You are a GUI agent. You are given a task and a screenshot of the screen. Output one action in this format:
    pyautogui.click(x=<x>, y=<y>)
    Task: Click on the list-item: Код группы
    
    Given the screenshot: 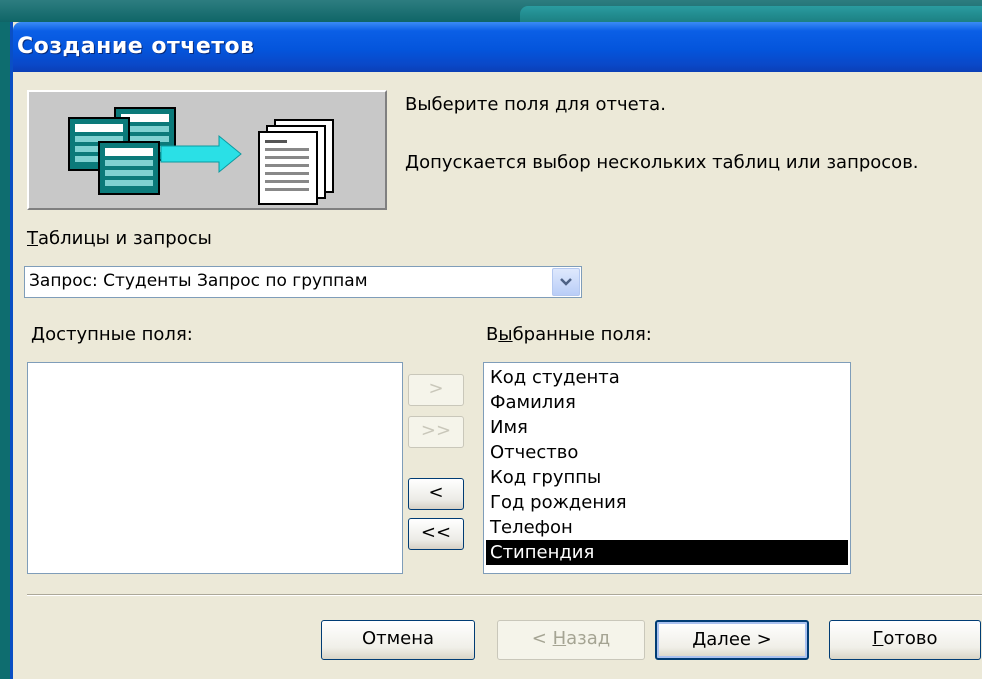 What is the action you would take?
    pyautogui.click(x=667, y=477)
    